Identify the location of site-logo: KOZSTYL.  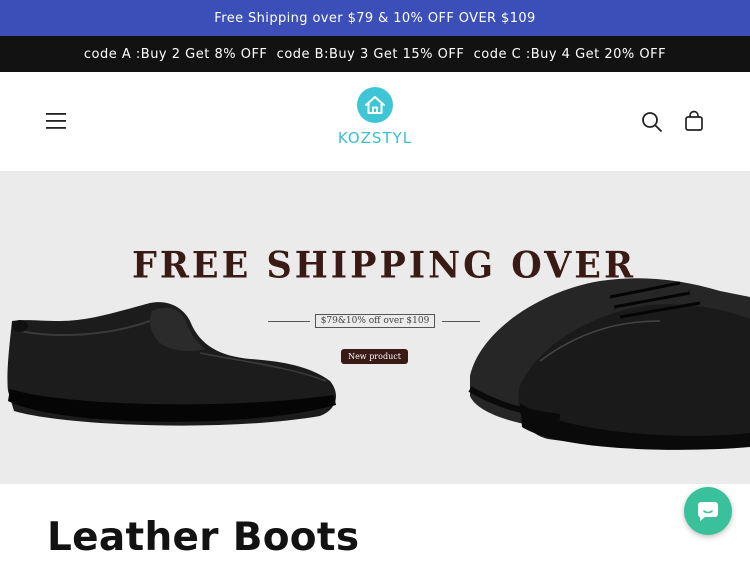
(375, 122).